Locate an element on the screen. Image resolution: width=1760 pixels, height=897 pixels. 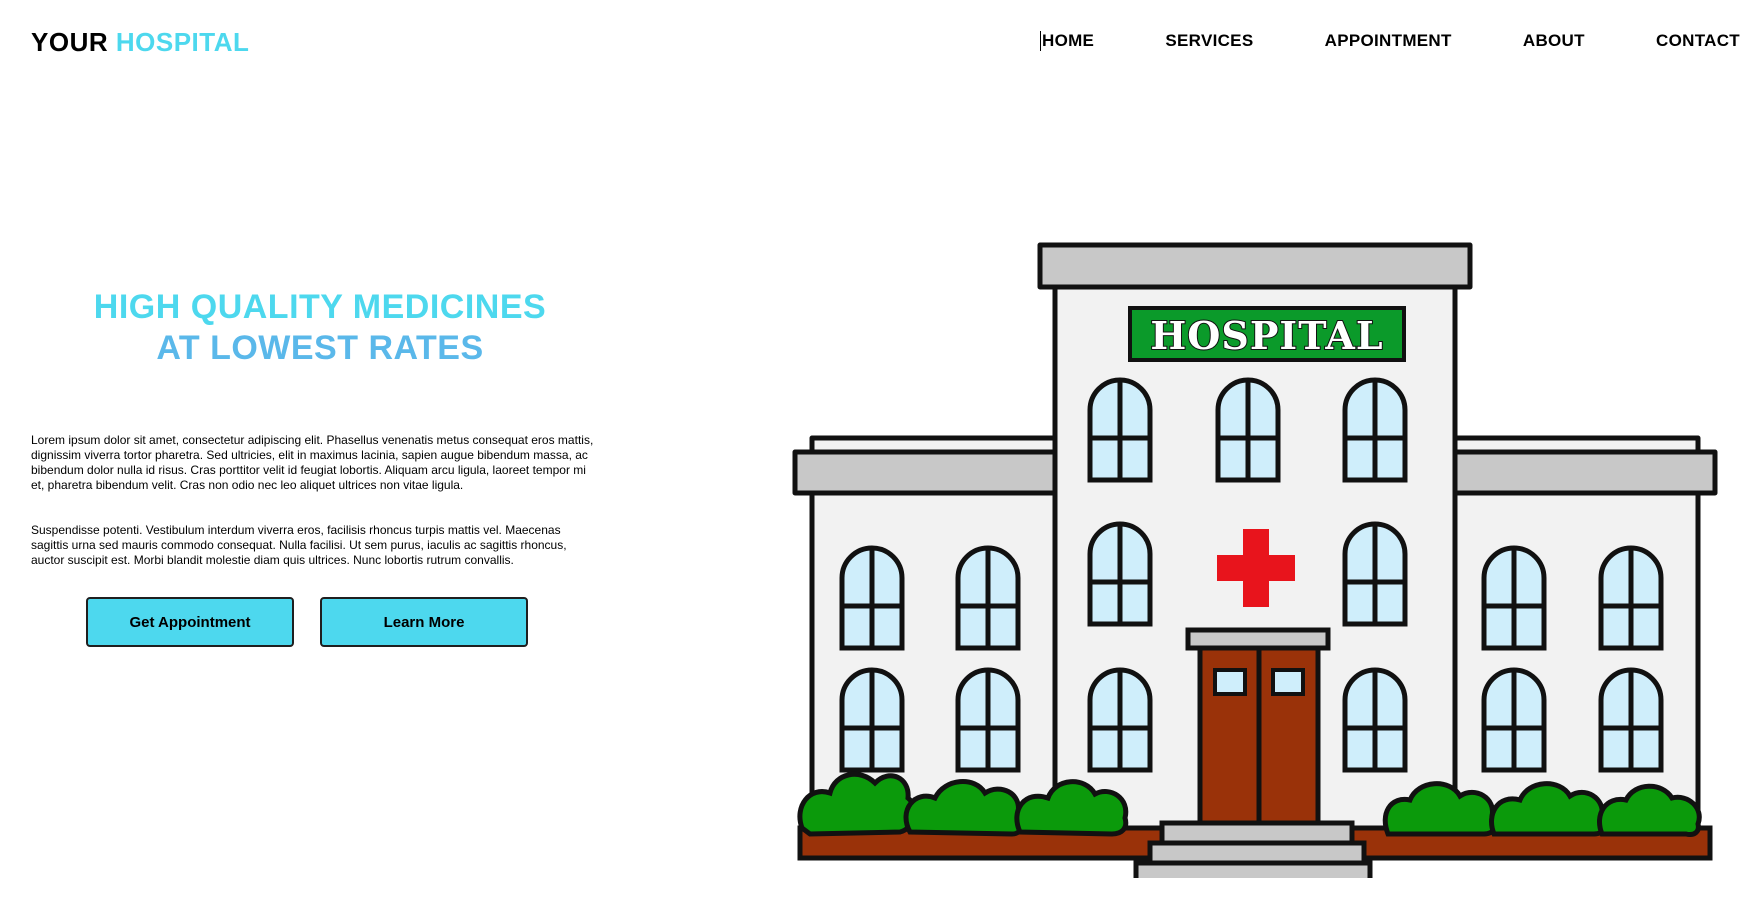
hospital-sign: HOSPITAL is located at coordinates (1267, 334).